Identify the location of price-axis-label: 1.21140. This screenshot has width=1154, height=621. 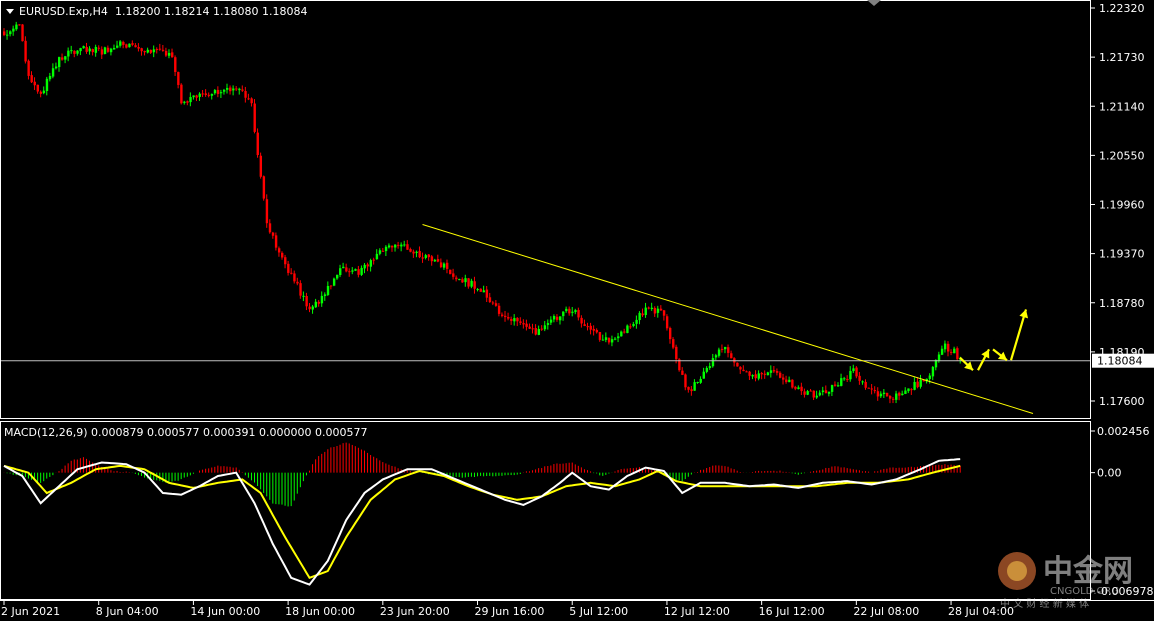
(1122, 106).